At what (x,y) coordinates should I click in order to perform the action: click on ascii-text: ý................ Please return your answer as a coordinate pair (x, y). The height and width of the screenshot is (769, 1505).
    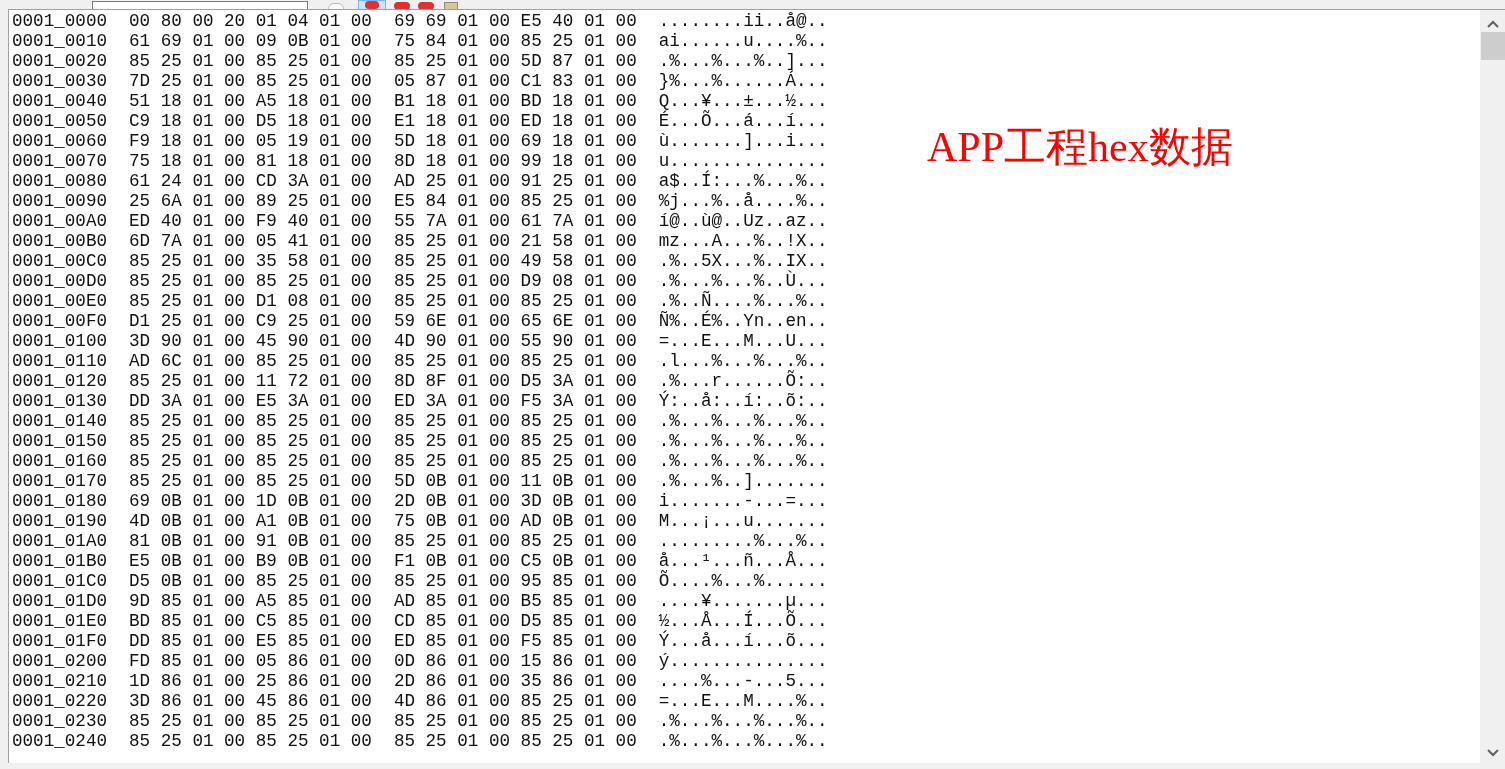
    Looking at the image, I should click on (743, 661).